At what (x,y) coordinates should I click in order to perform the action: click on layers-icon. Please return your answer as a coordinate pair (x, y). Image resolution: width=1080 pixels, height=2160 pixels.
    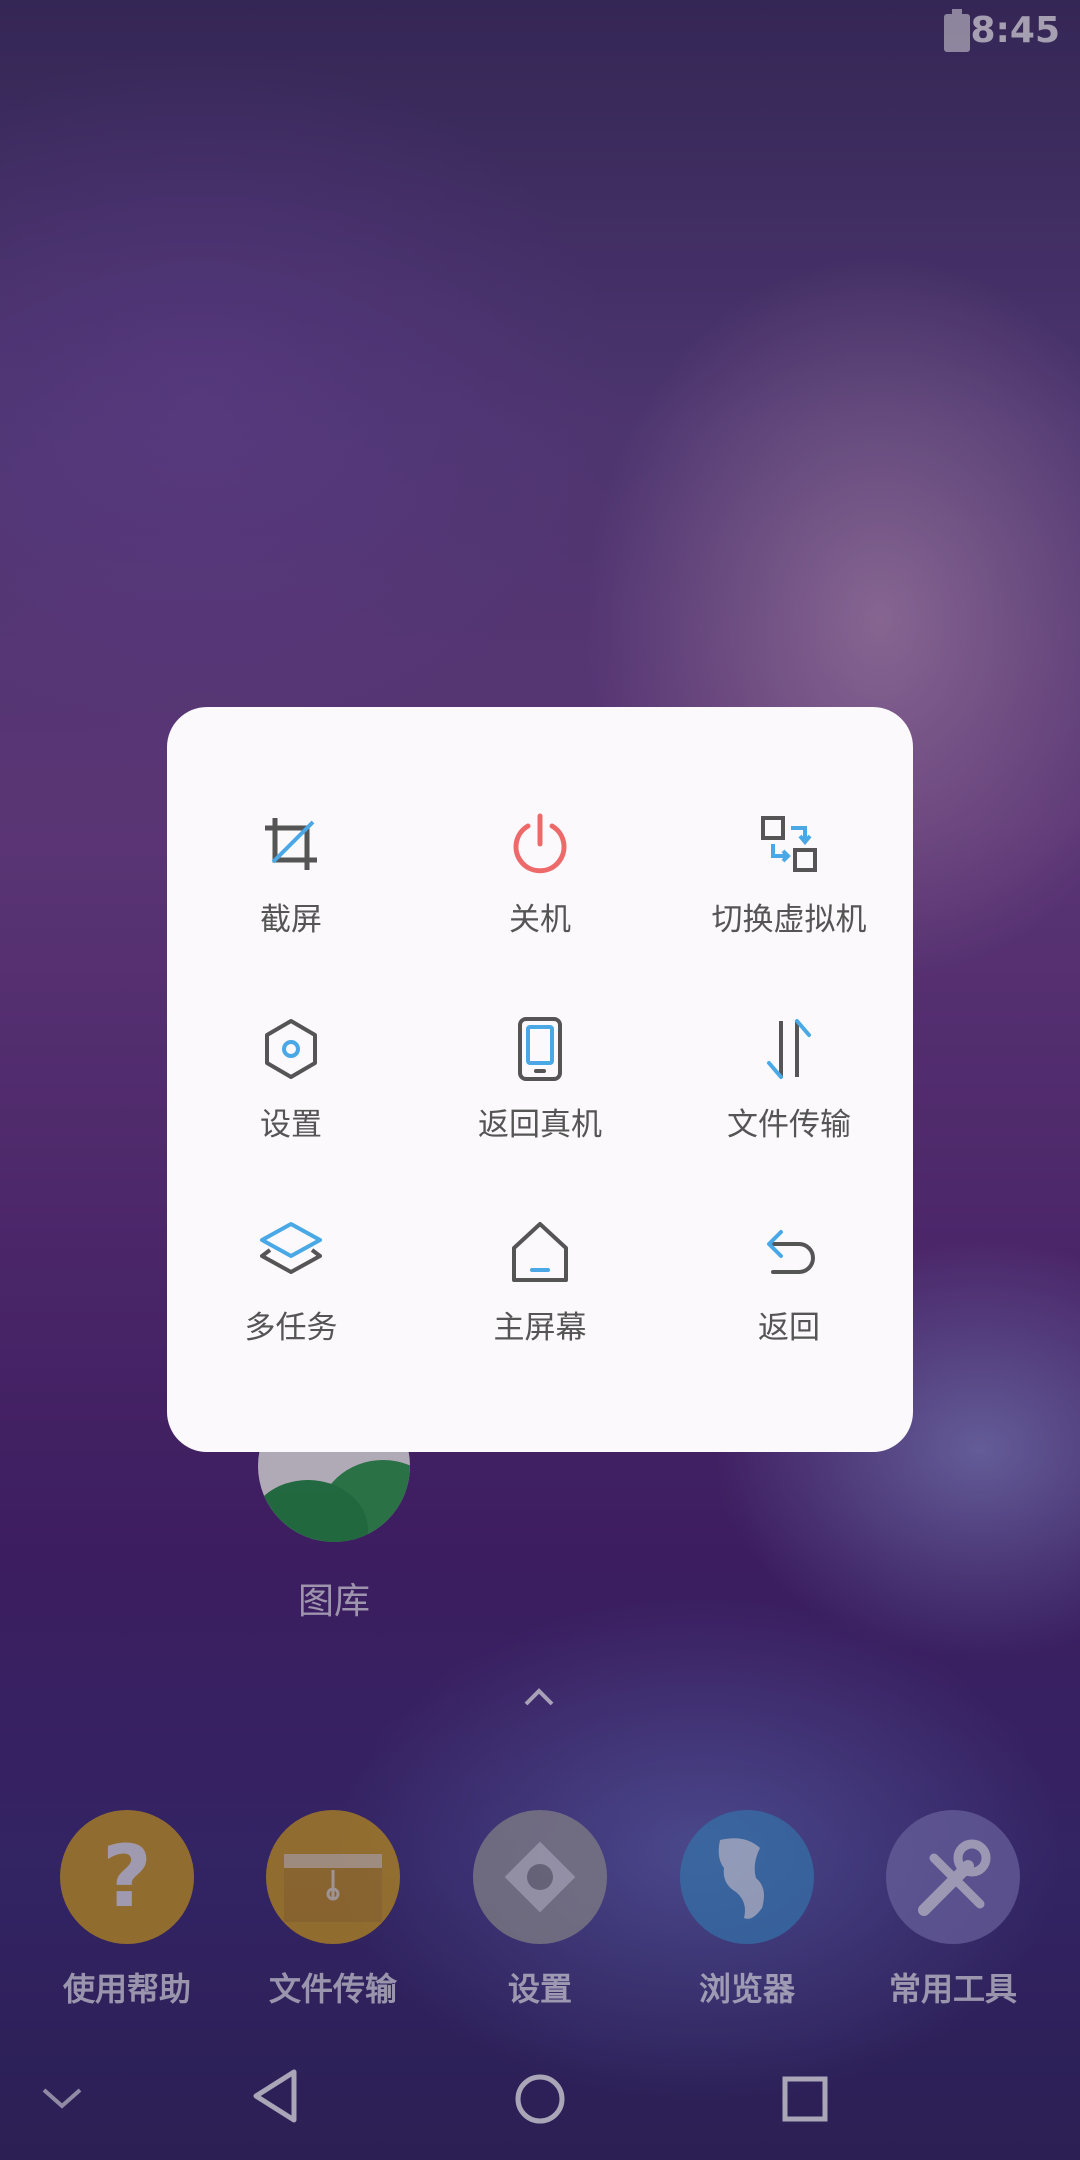
    Looking at the image, I should click on (291, 1248).